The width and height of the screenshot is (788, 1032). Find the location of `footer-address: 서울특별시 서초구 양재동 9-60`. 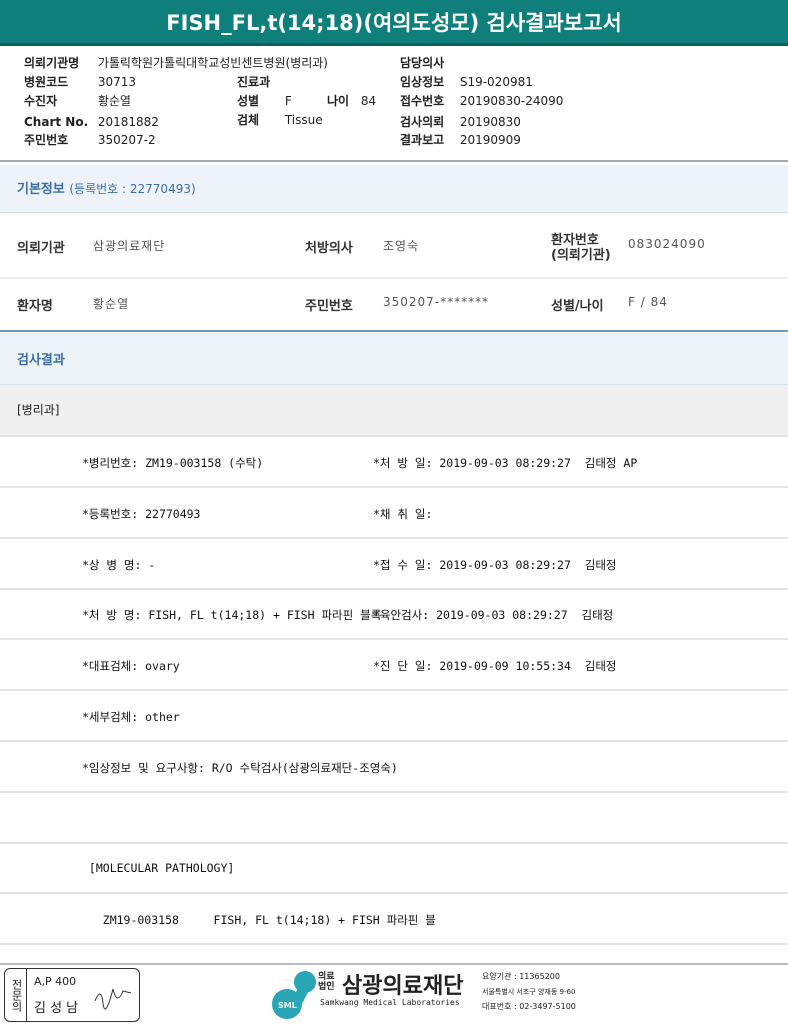

footer-address: 서울특별시 서초구 양재동 9-60 is located at coordinates (529, 992).